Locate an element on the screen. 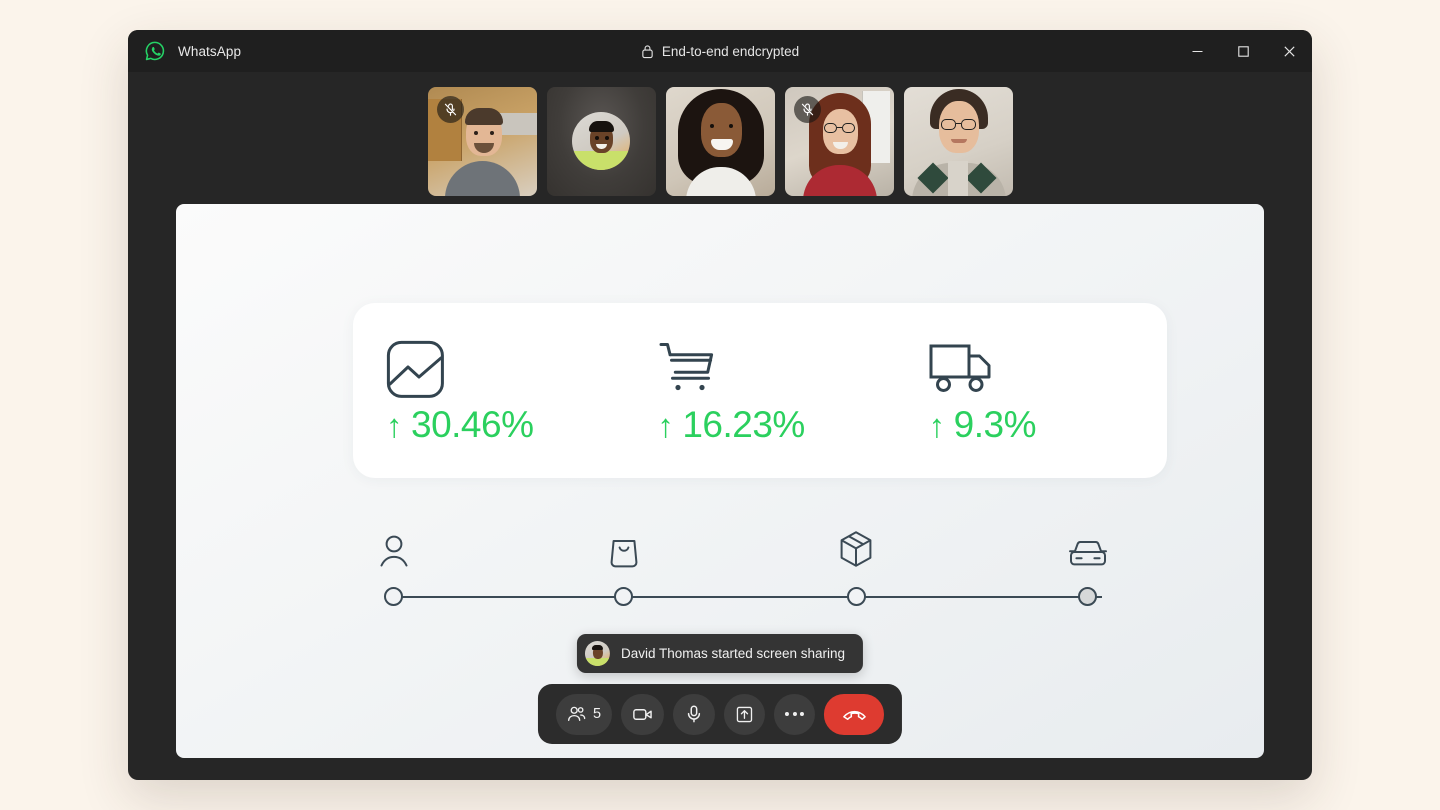 The image size is (1440, 810). title-bar: WhatsApp End-to-end endcrypted is located at coordinates (720, 51).